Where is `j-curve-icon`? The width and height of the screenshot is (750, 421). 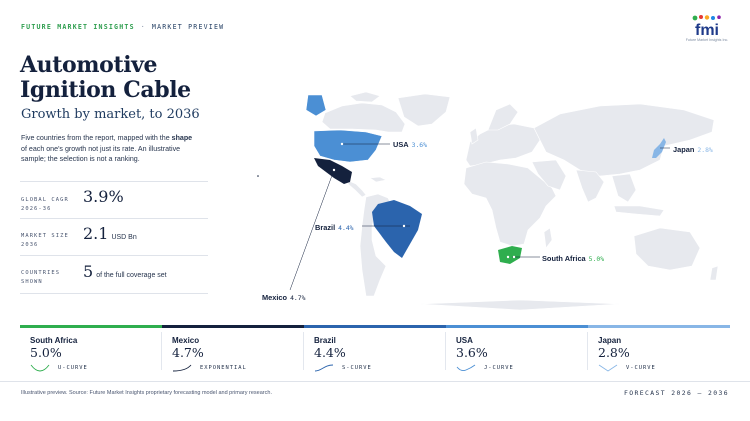
j-curve-icon is located at coordinates (466, 368).